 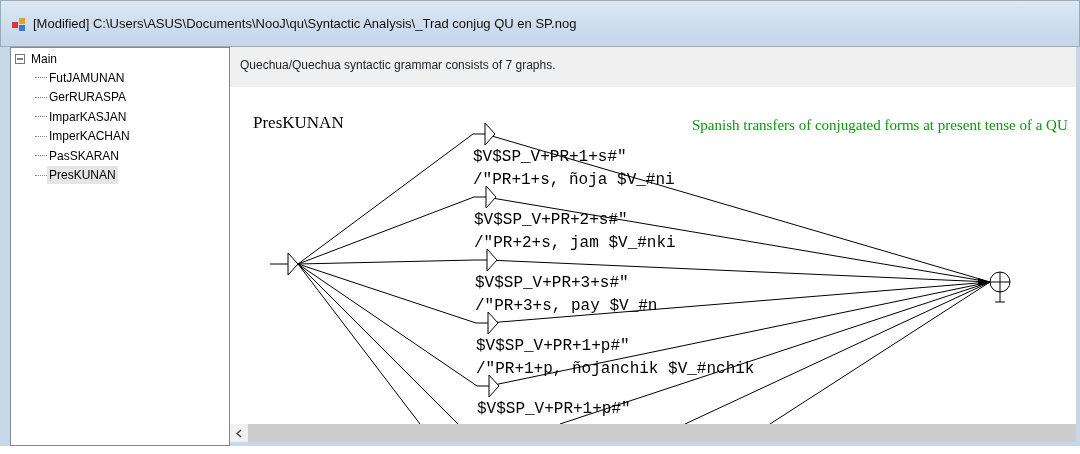 I want to click on graph-comment: Spanish transfers of conjugated forms at present tense of a QU, so click(x=880, y=125).